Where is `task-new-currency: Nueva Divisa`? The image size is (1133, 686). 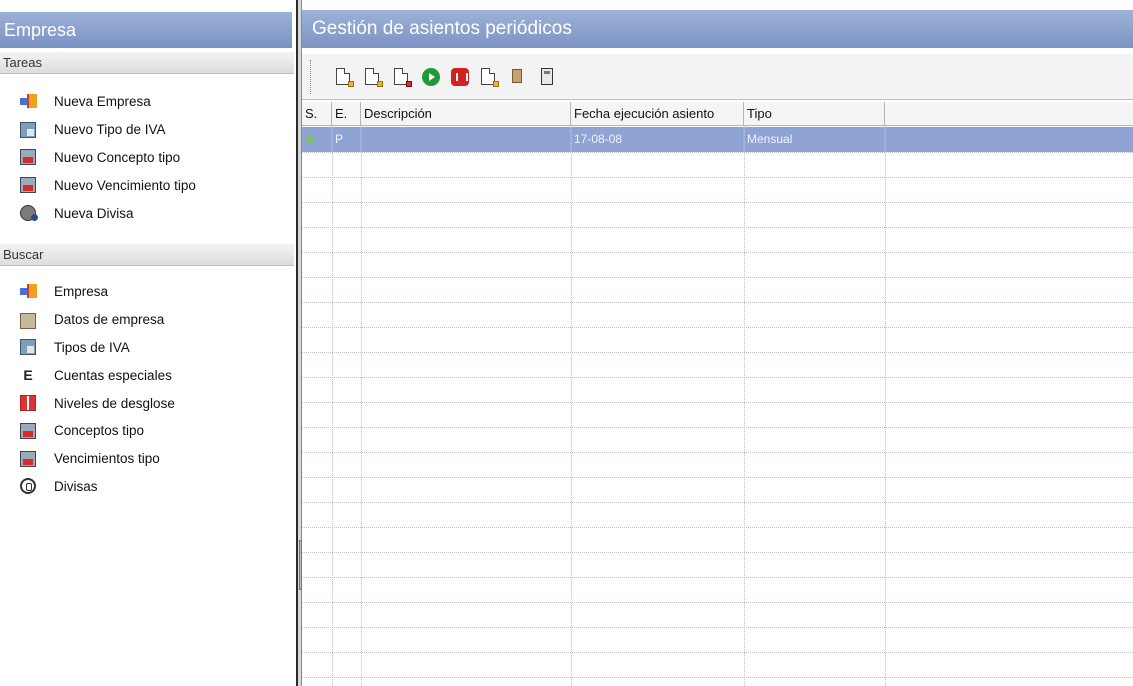
task-new-currency: Nueva Divisa is located at coordinates (146, 213).